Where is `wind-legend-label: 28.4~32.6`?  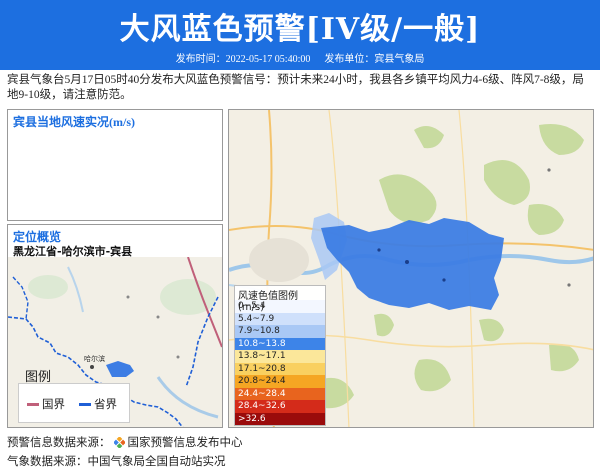 wind-legend-label: 28.4~32.6 is located at coordinates (262, 406).